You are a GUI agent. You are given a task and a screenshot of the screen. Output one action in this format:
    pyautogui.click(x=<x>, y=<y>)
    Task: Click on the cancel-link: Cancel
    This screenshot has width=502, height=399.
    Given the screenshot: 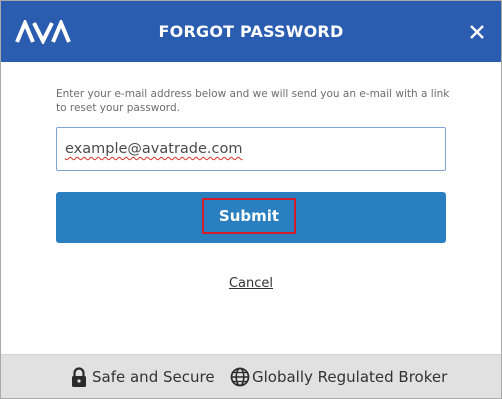 What is the action you would take?
    pyautogui.click(x=251, y=283)
    